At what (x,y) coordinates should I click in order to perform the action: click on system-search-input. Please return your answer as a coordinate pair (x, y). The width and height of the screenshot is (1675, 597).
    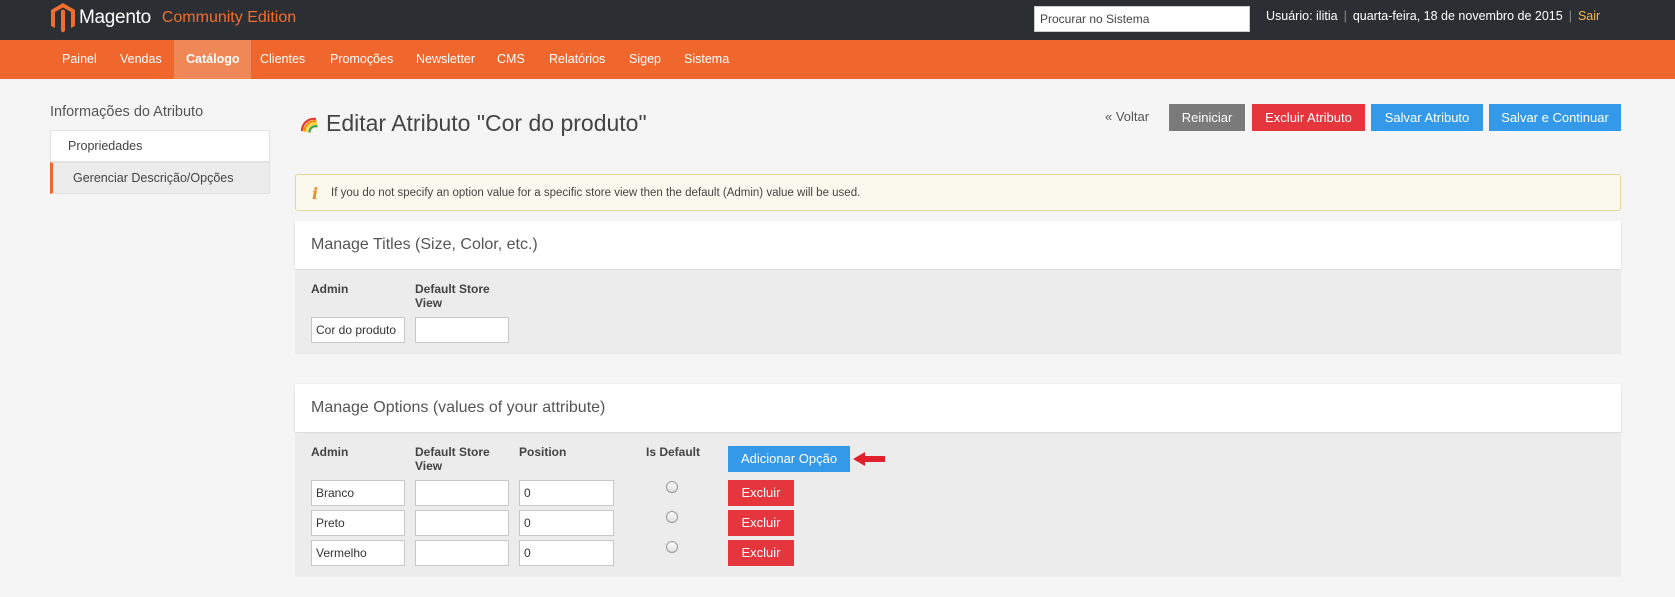
    Looking at the image, I should click on (1142, 19).